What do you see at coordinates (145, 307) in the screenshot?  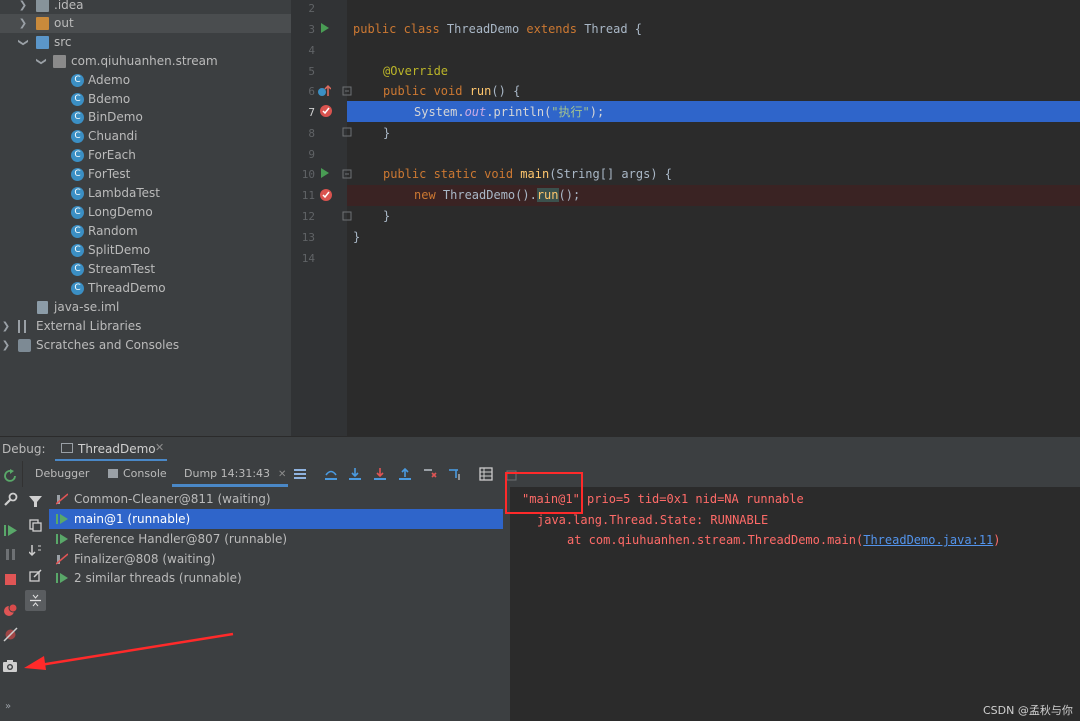 I see `tree-item-iml: java-se.iml` at bounding box center [145, 307].